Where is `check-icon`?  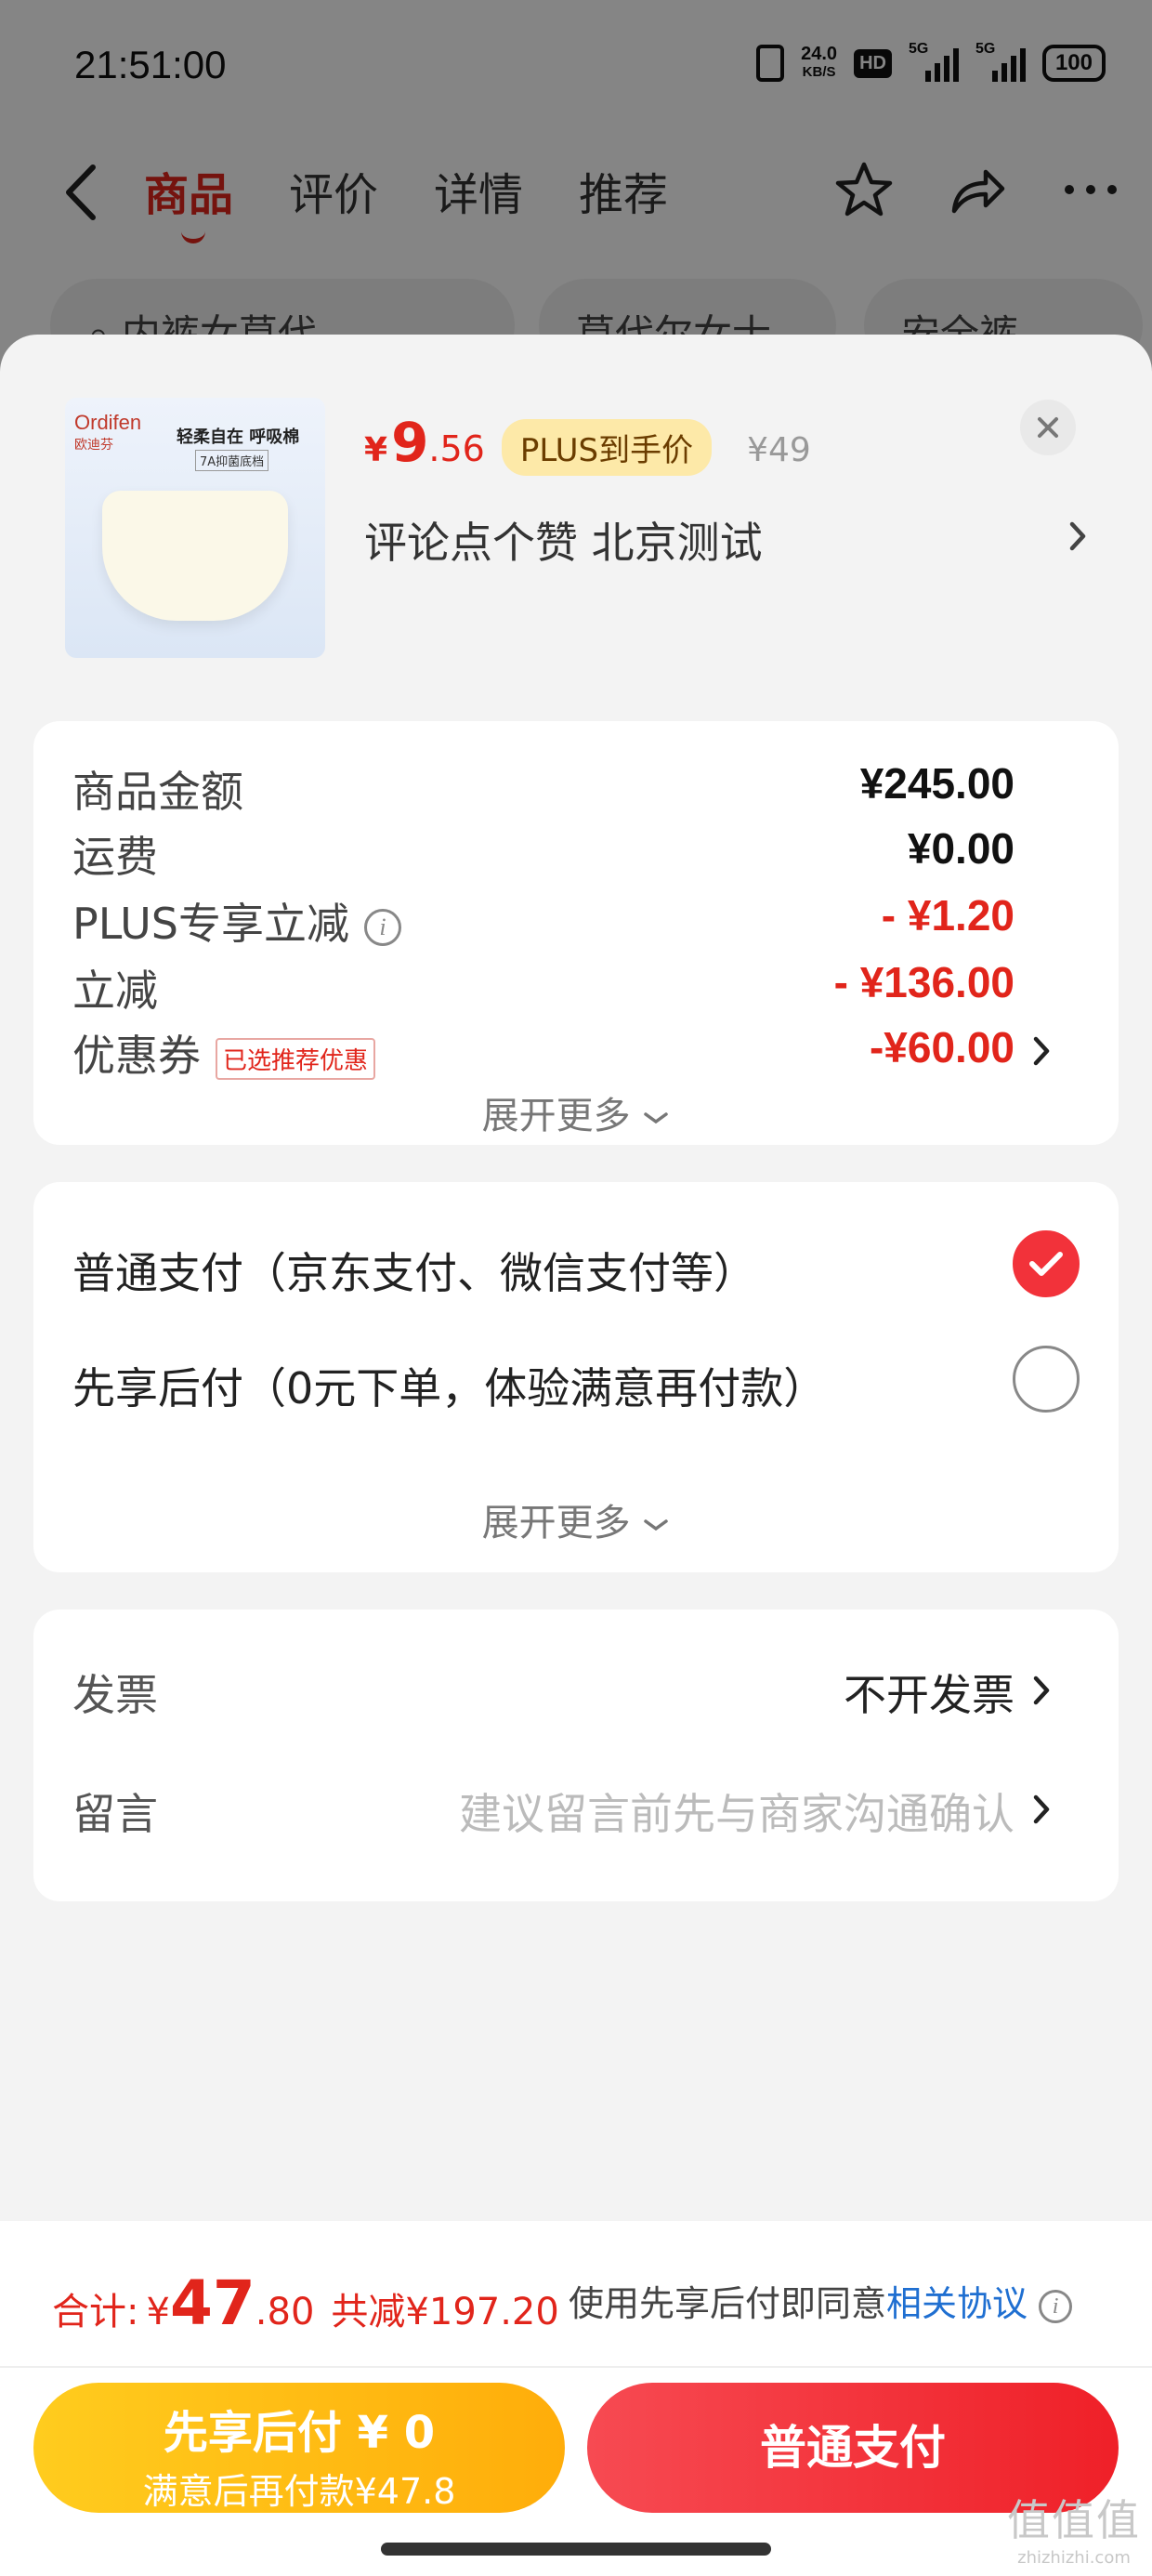 check-icon is located at coordinates (1046, 1264).